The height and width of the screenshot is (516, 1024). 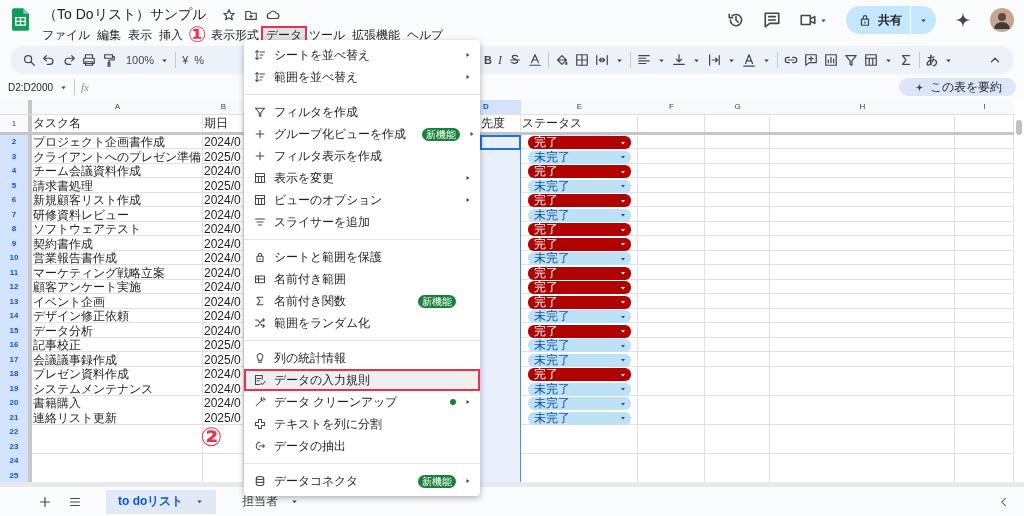 What do you see at coordinates (362, 424) in the screenshot?
I see `menu-item: テキストを列に分割` at bounding box center [362, 424].